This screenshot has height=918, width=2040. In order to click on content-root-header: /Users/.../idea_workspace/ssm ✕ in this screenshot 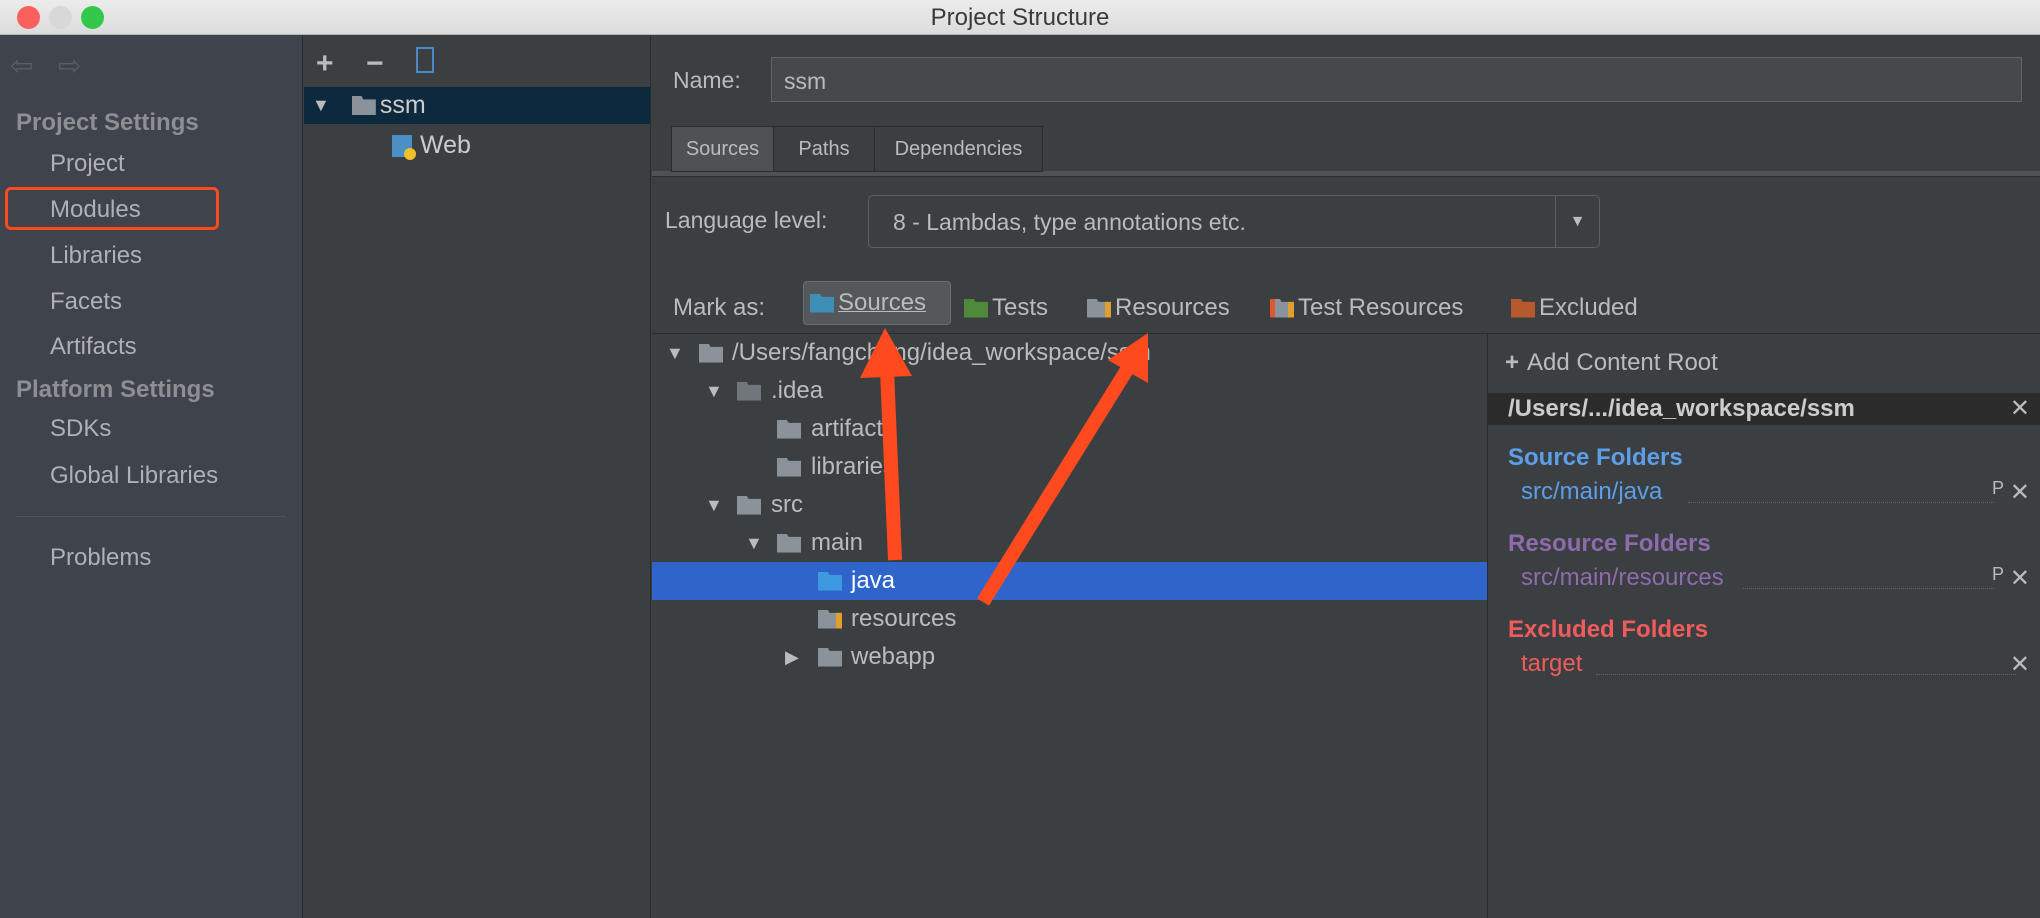, I will do `click(1764, 409)`.